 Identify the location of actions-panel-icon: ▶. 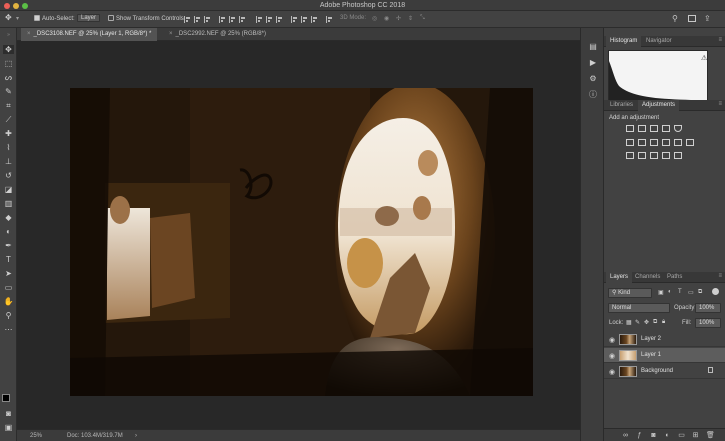
(593, 62).